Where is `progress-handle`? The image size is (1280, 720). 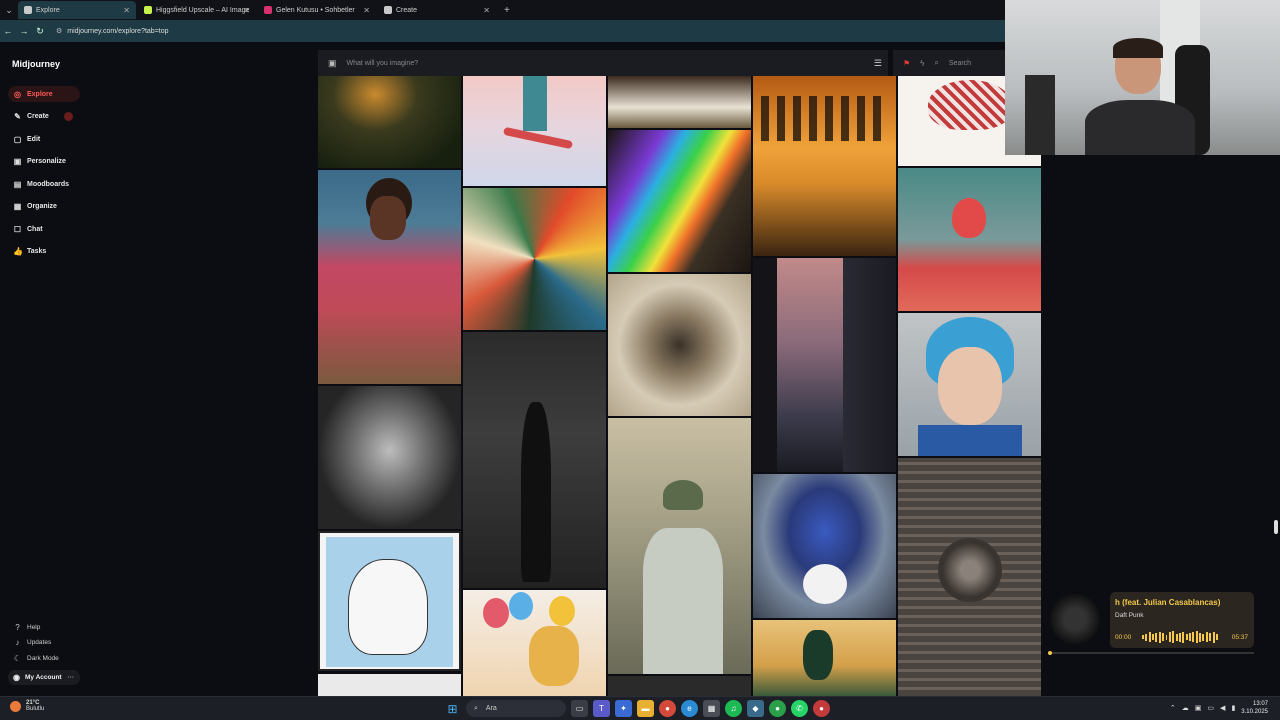
progress-handle is located at coordinates (1050, 653).